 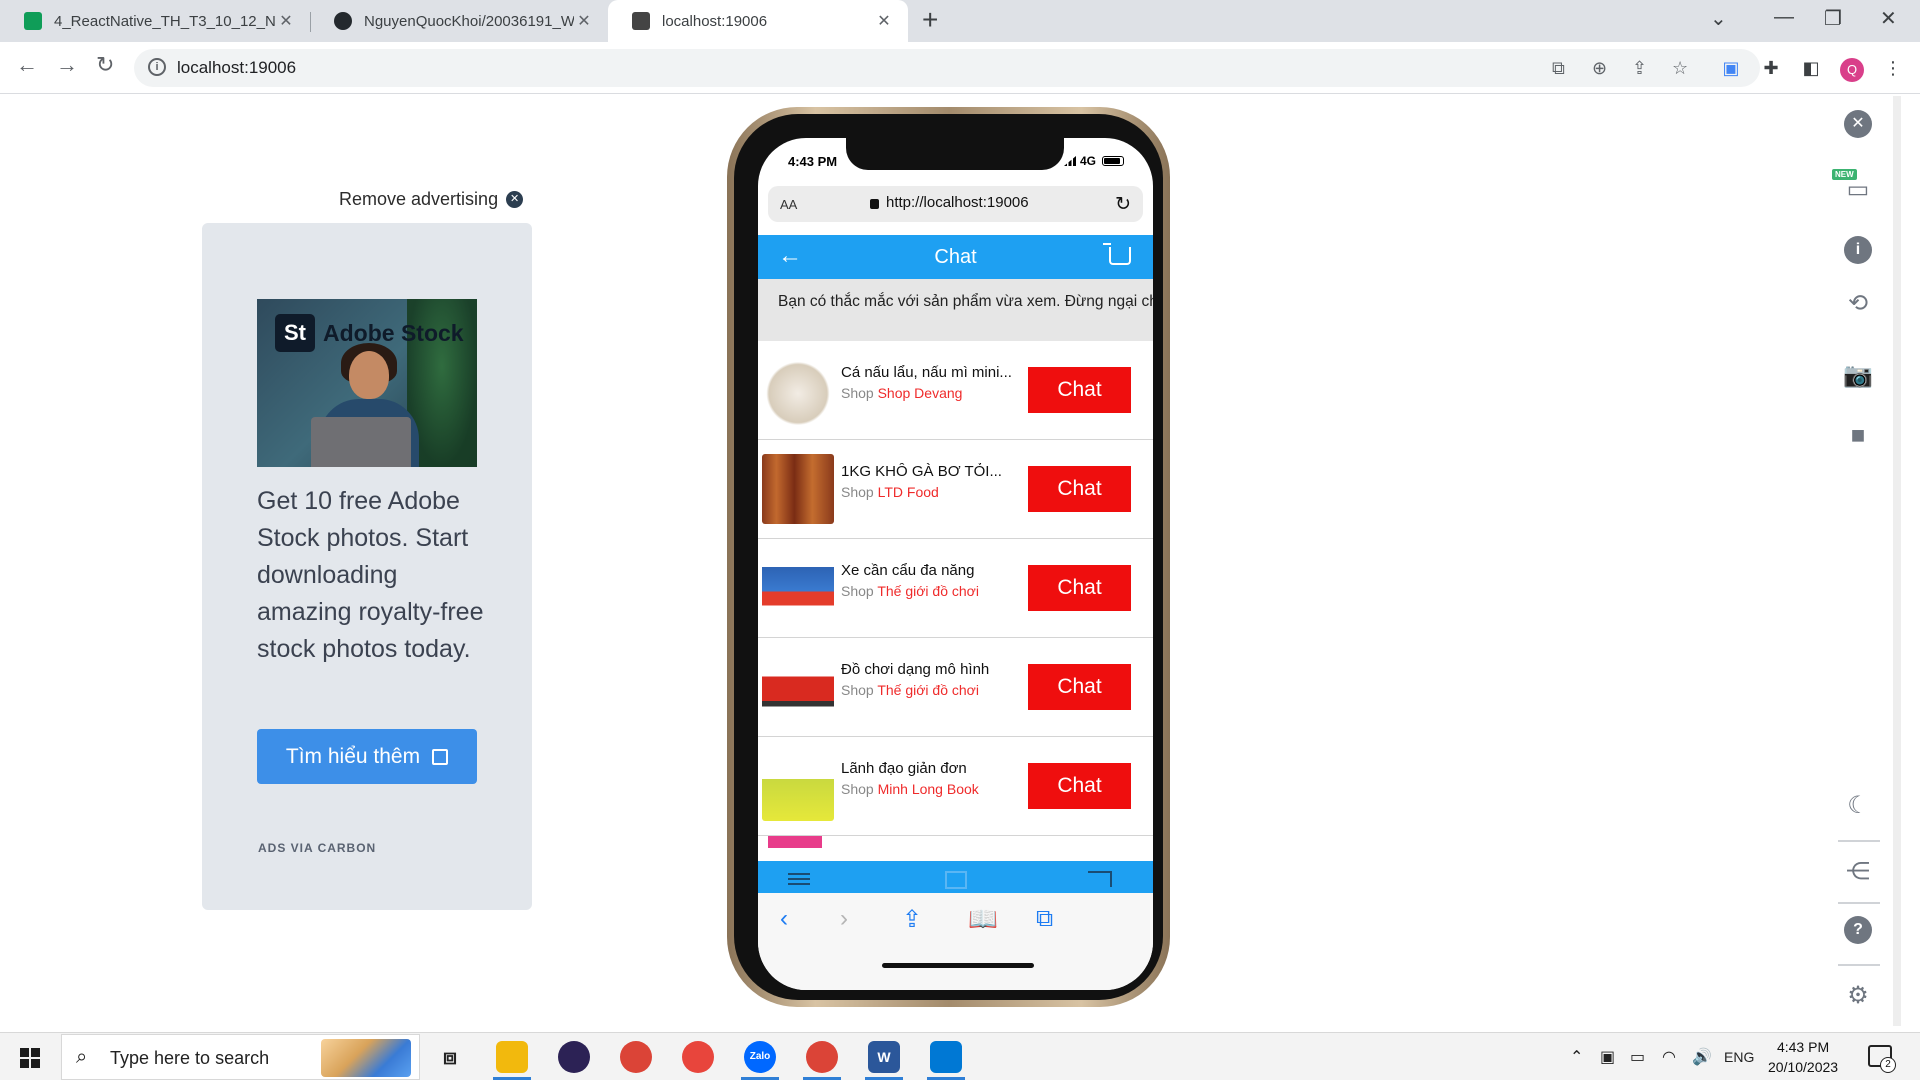 What do you see at coordinates (857, 492) in the screenshot?
I see `shop-prefix: Shop` at bounding box center [857, 492].